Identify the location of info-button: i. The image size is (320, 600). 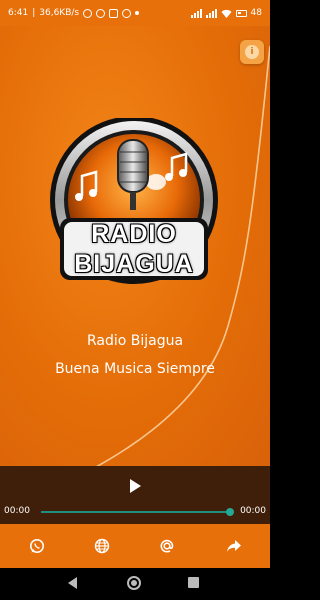
(252, 52).